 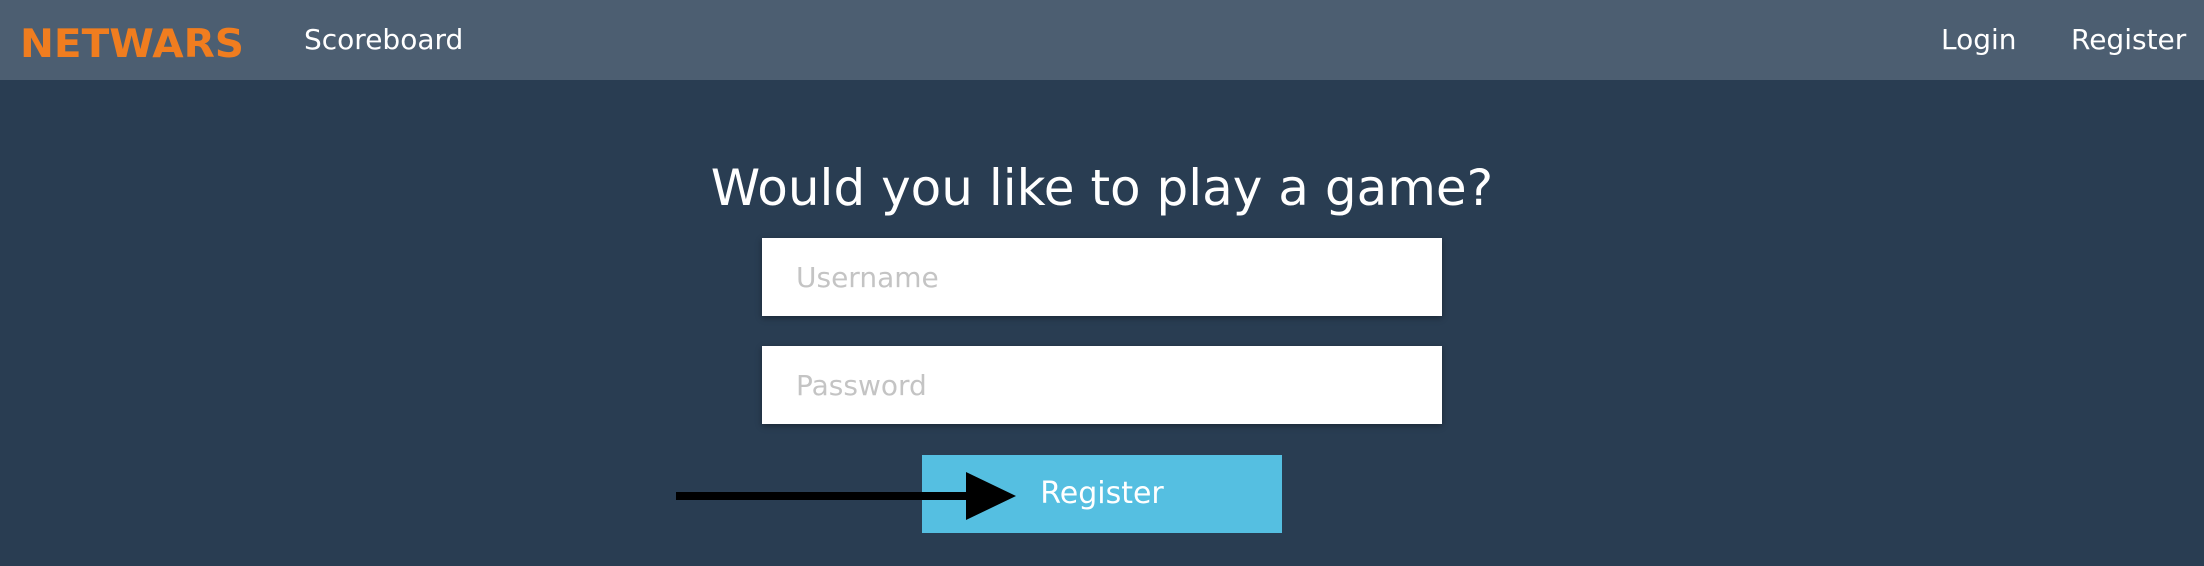 I want to click on netwars-logo: NETWARS, so click(x=135, y=40).